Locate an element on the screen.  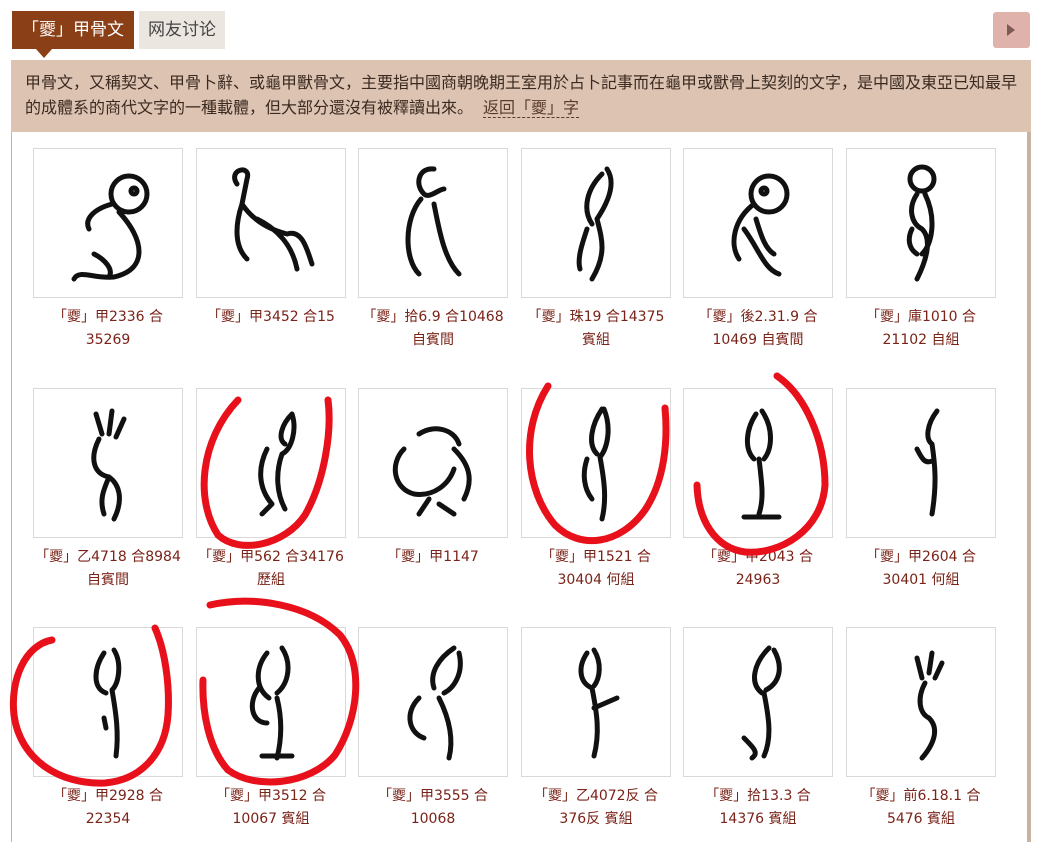
glyph-caption: 「夒」甲1521 合30404 何組 is located at coordinates (596, 569).